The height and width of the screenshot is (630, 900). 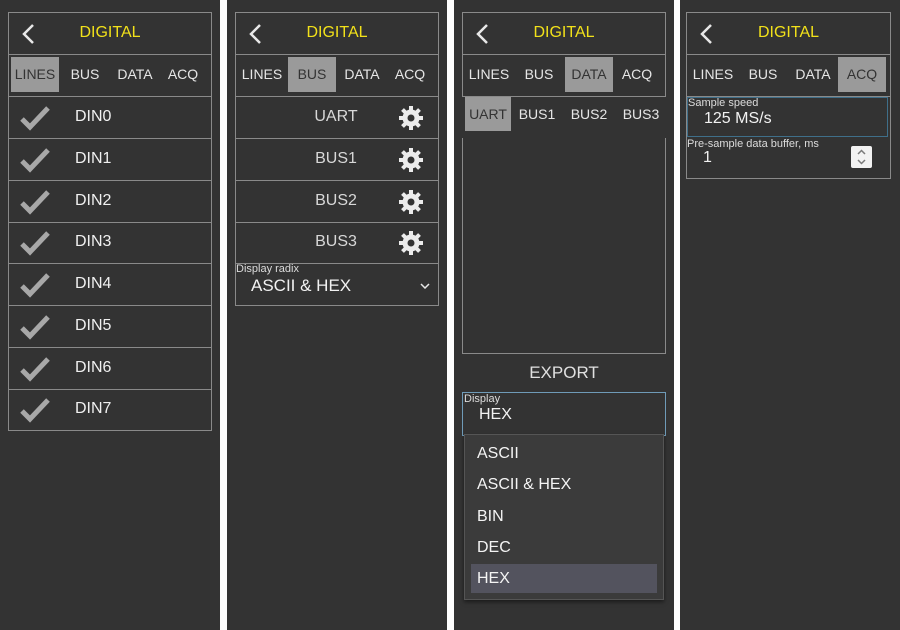 I want to click on display-dropdown: ASCII ASCII & HEX BIN DEC HEX, so click(x=564, y=517).